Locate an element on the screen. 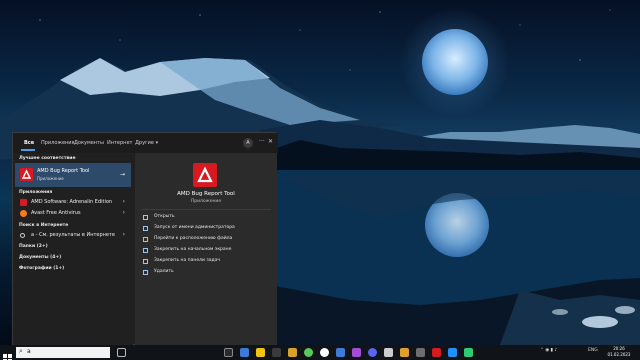 The width and height of the screenshot is (640, 360). tab-more-label: Другие is located at coordinates (144, 143).